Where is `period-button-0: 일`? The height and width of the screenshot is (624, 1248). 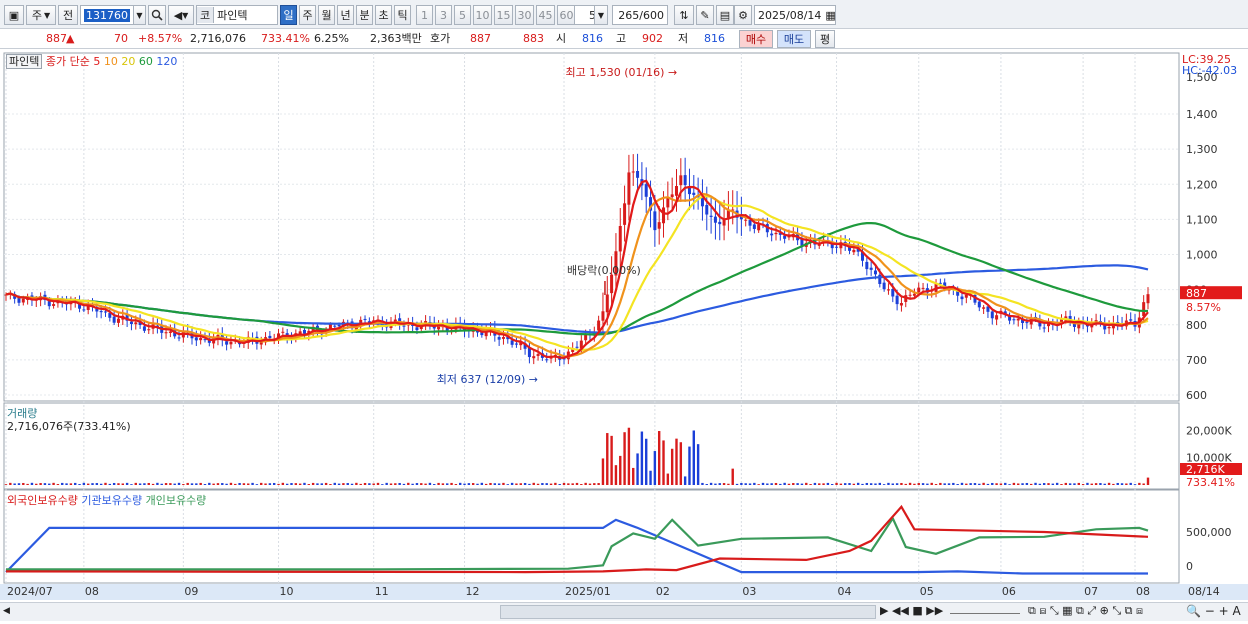
period-button-0: 일 is located at coordinates (288, 15).